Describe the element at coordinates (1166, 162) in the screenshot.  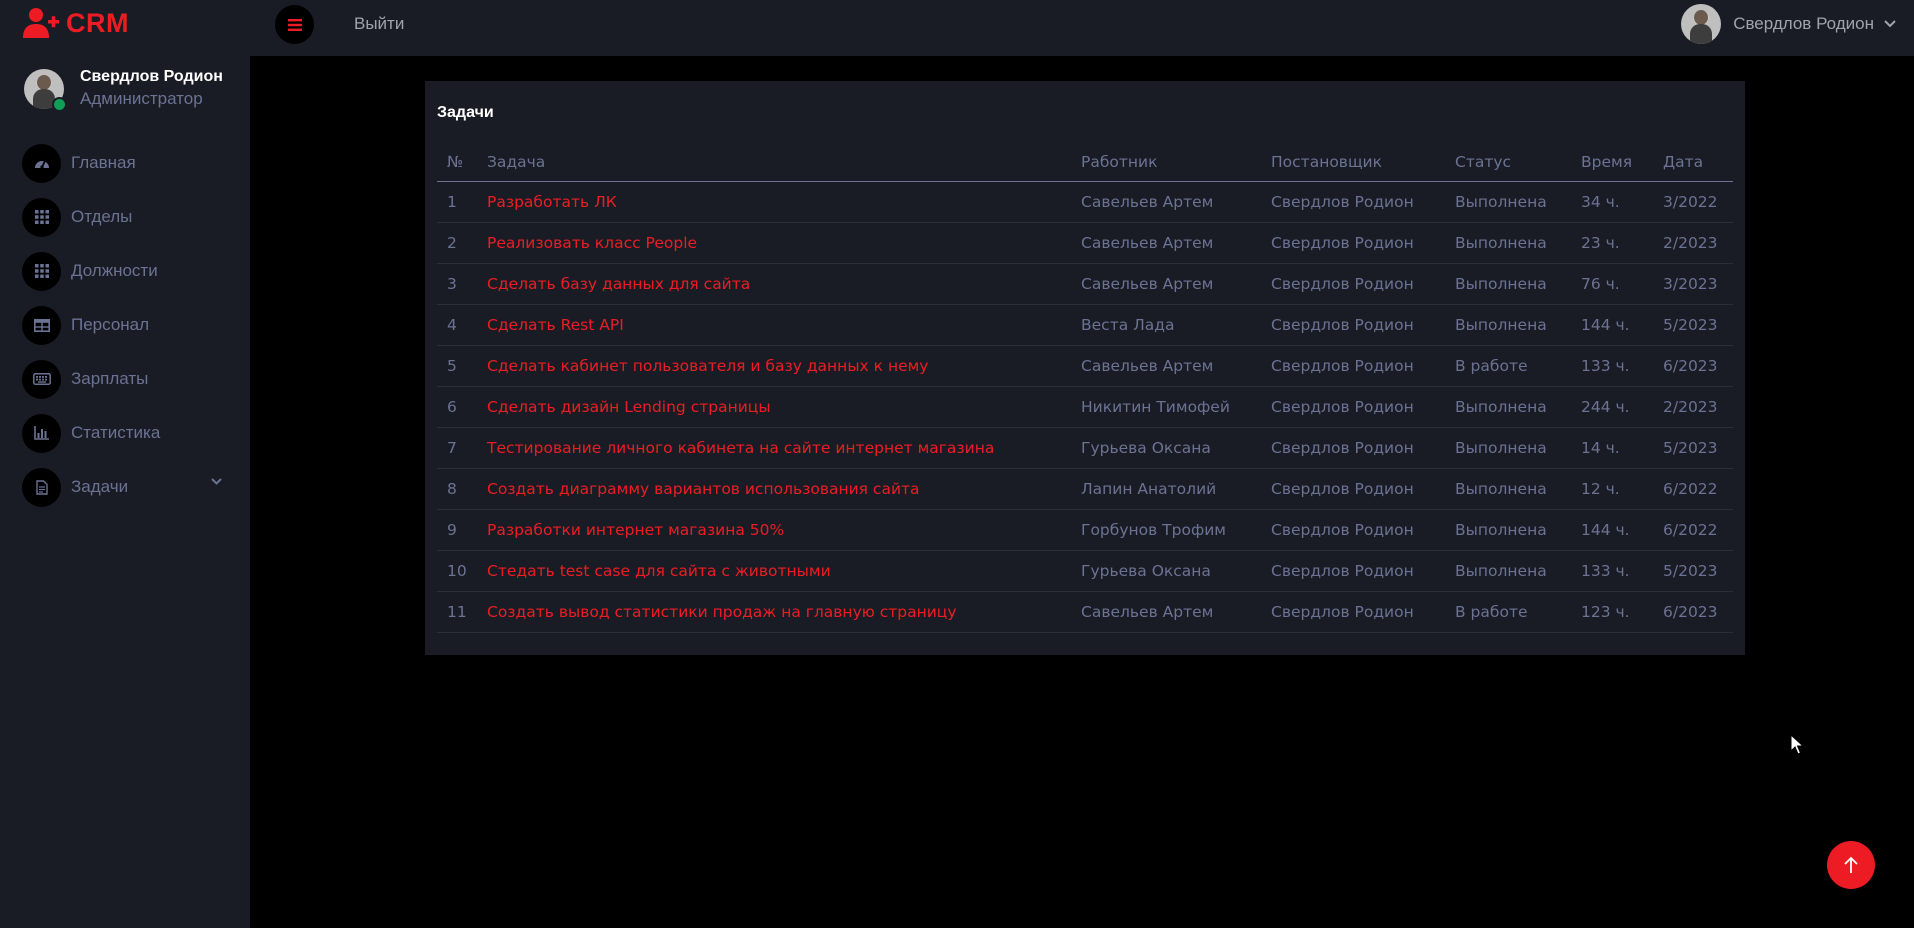
I see `column-header-worker: Работник` at that location.